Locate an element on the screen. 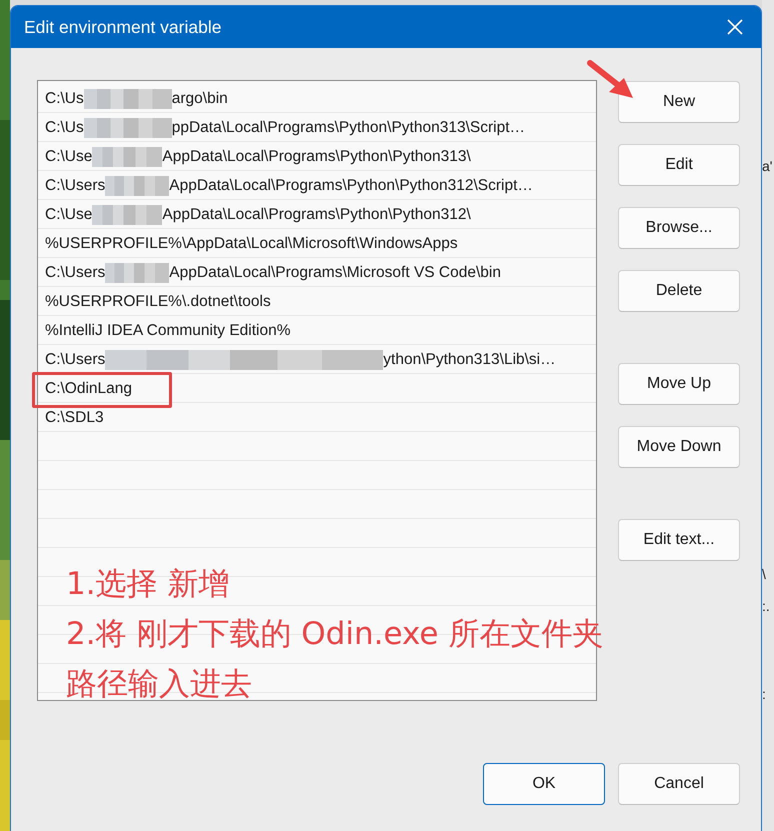  background-window-text: \ is located at coordinates (764, 575).